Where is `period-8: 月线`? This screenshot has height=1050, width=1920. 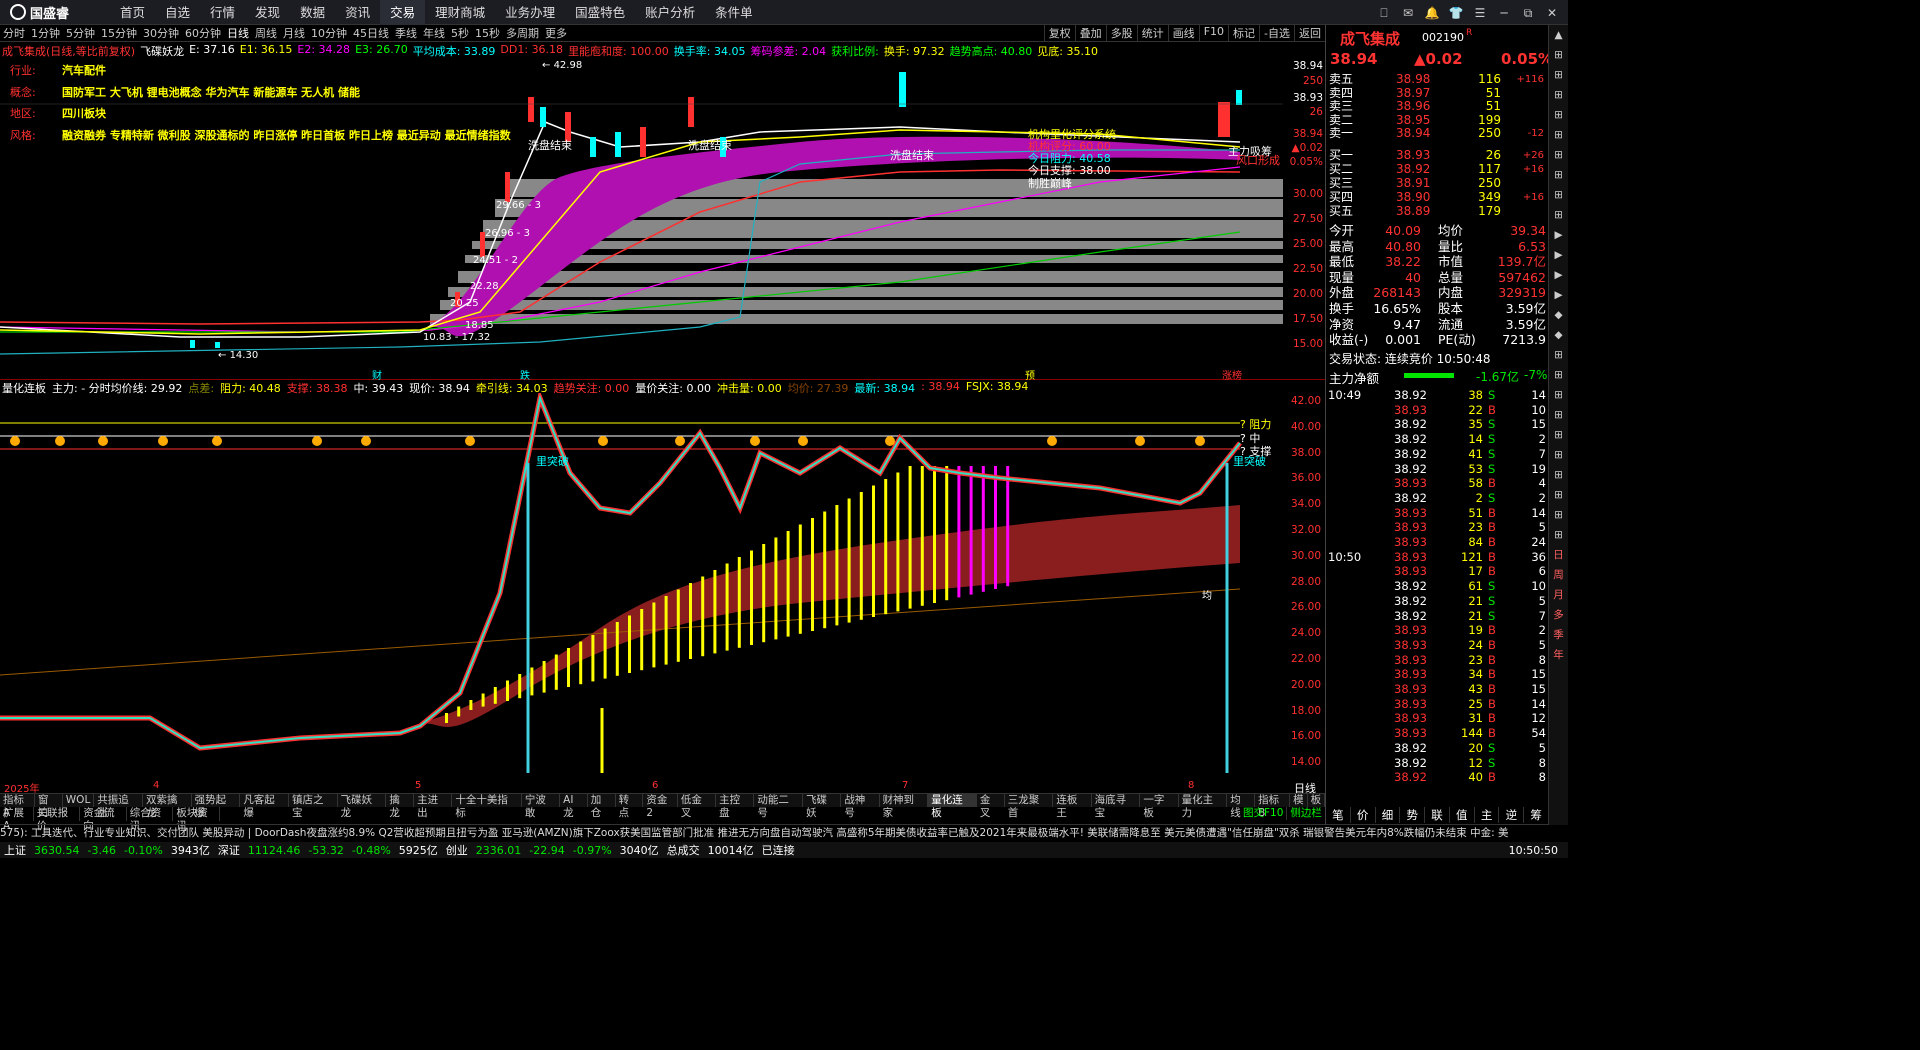 period-8: 月线 is located at coordinates (294, 33).